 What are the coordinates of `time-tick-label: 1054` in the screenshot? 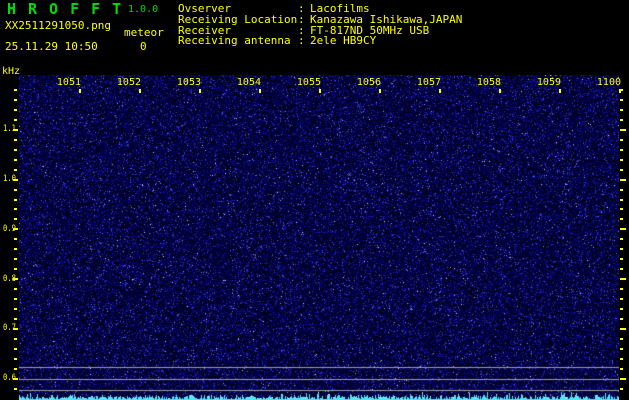 It's located at (248, 82).